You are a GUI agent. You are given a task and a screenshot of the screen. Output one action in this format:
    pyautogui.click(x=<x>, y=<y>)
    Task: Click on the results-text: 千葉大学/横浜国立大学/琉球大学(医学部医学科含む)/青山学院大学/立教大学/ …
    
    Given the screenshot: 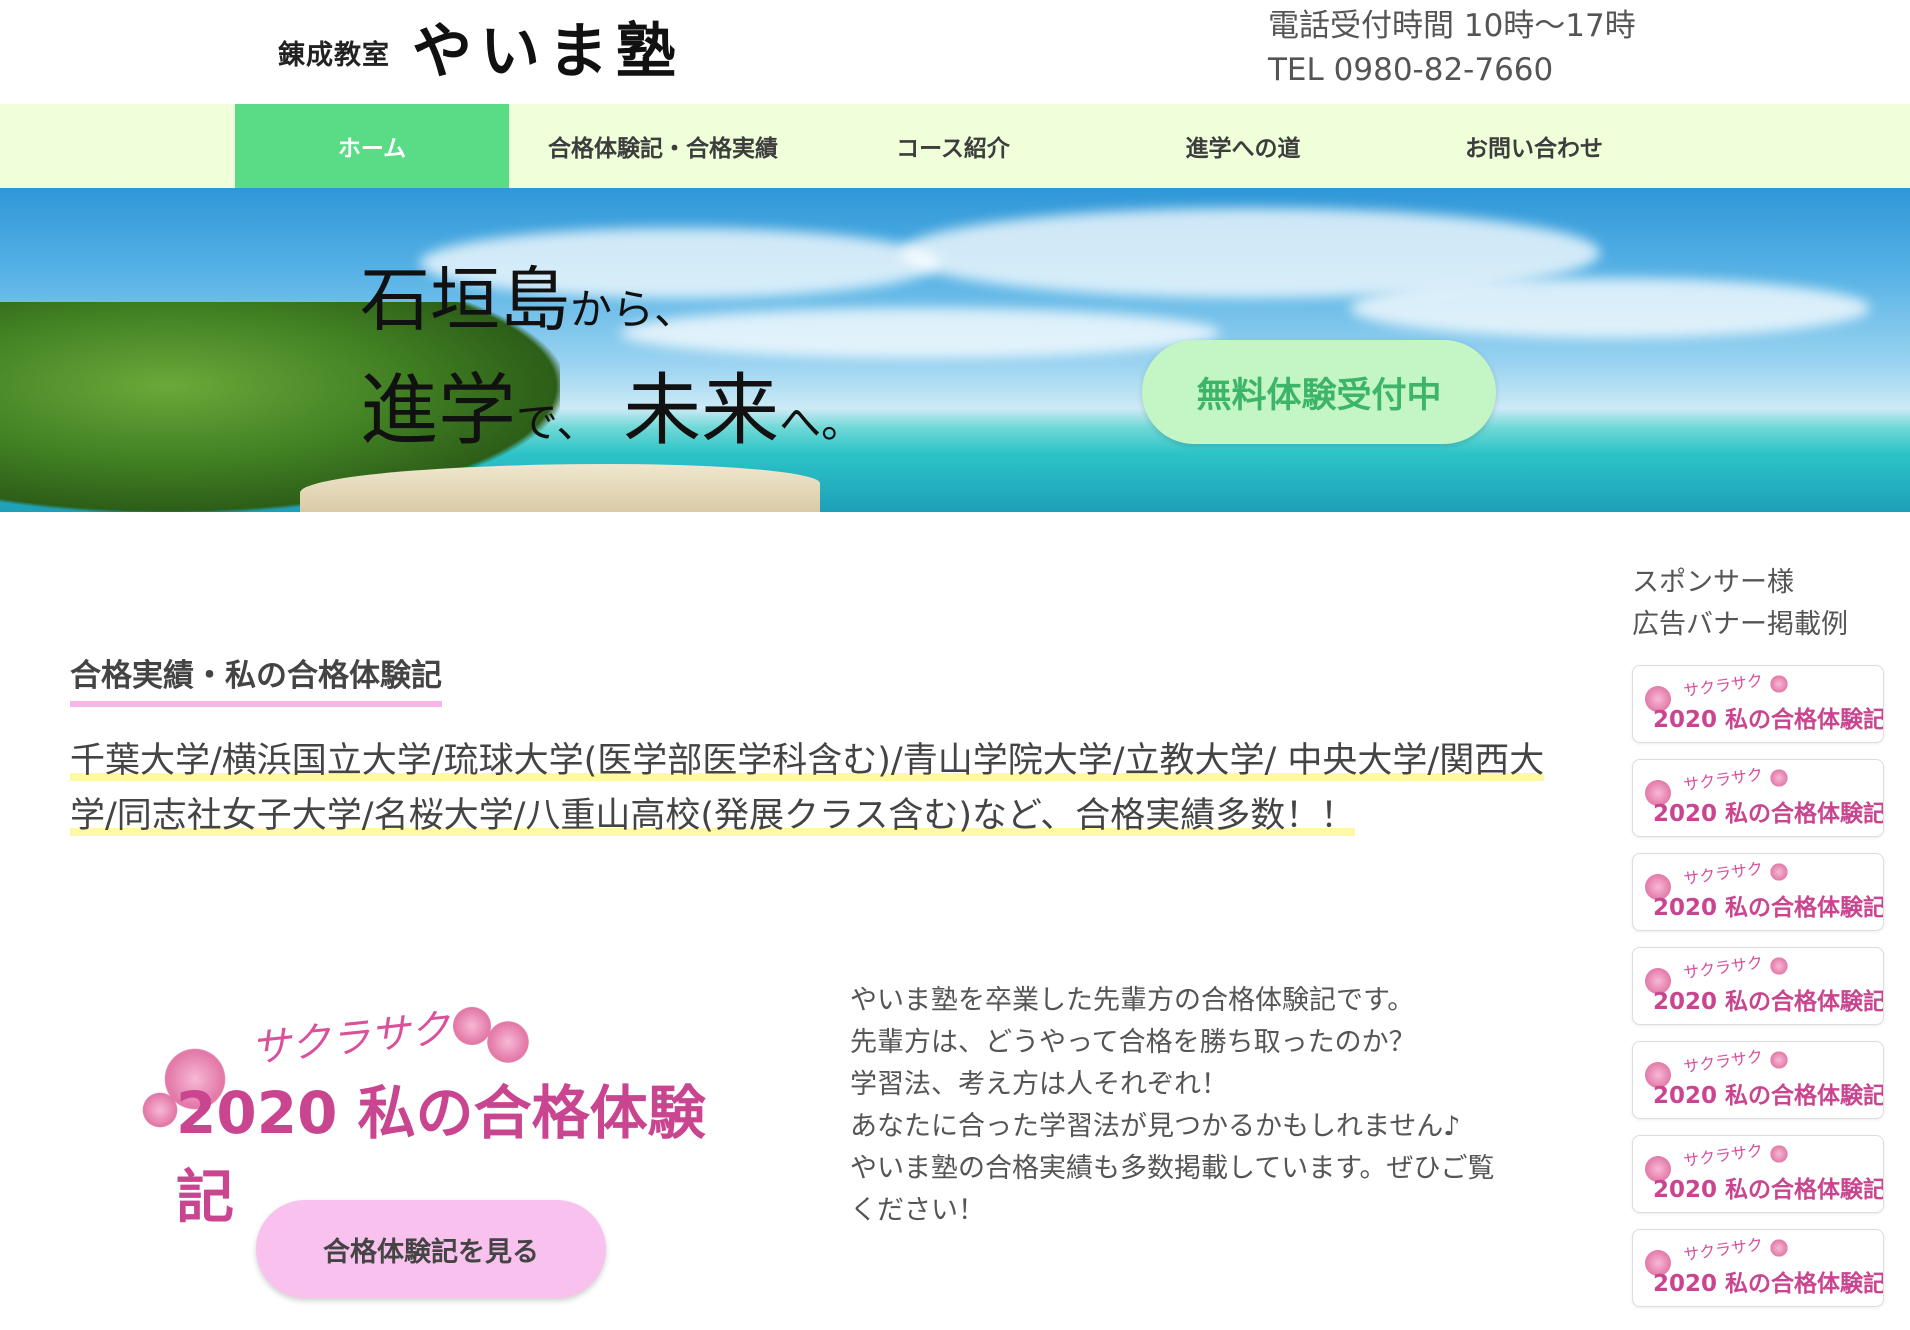 What is the action you would take?
    pyautogui.click(x=807, y=788)
    